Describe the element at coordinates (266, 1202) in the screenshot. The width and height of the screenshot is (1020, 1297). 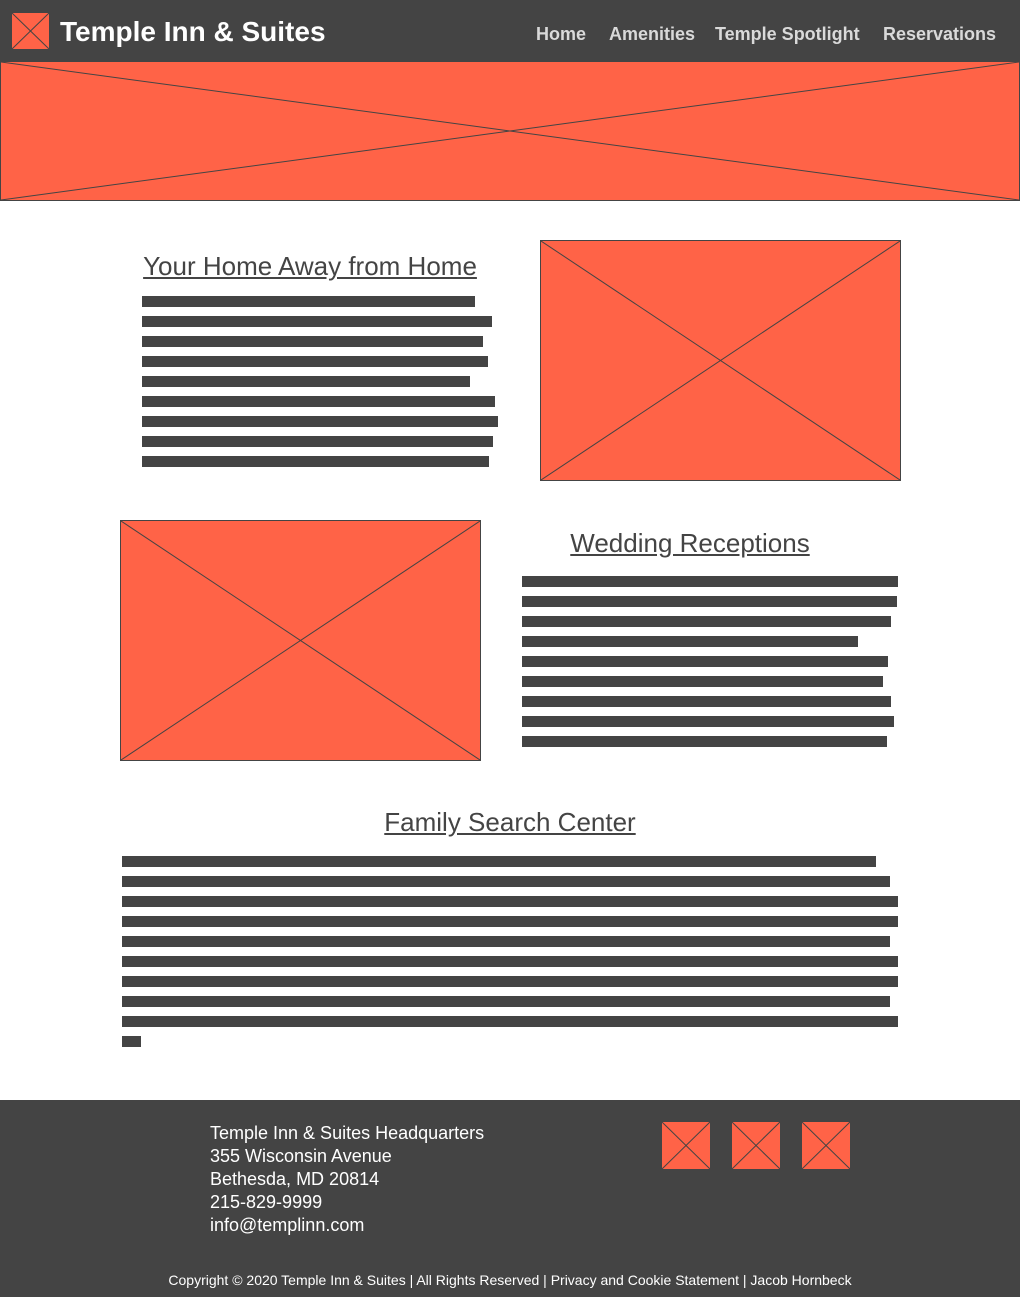
I see `footer-phone: 215-829-9999` at that location.